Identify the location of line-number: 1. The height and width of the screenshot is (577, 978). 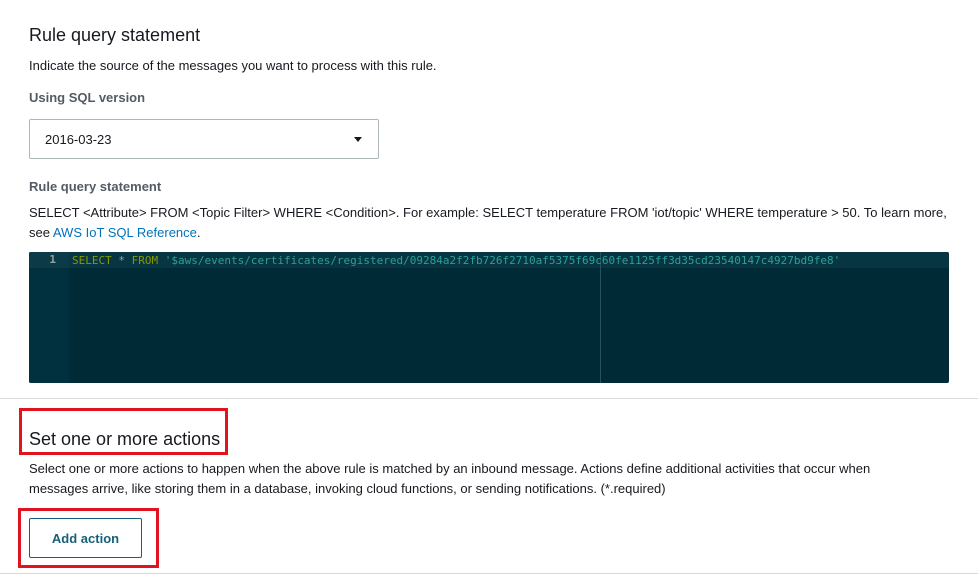
(49, 317).